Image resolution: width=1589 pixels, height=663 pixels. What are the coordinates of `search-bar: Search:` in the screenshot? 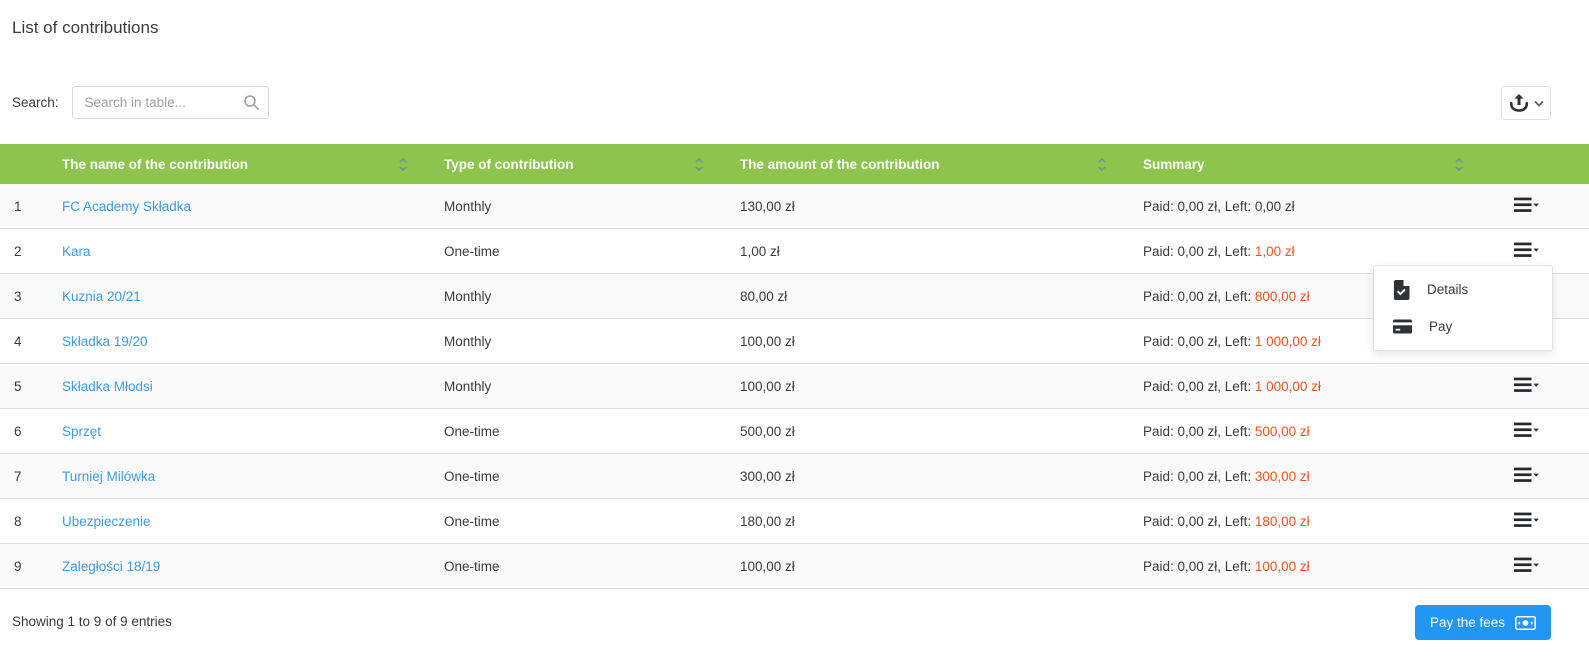 It's located at (140, 102).